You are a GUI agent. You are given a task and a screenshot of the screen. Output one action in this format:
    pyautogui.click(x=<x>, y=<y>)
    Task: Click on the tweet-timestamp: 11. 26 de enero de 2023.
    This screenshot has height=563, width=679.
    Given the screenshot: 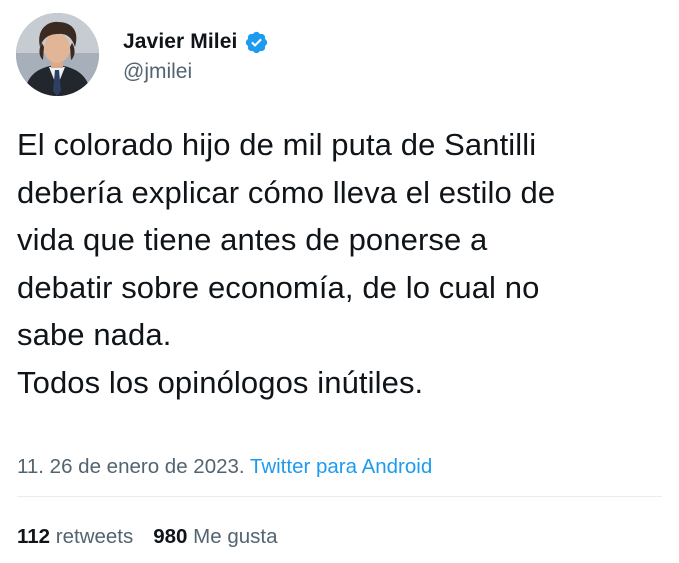 What is the action you would take?
    pyautogui.click(x=133, y=466)
    